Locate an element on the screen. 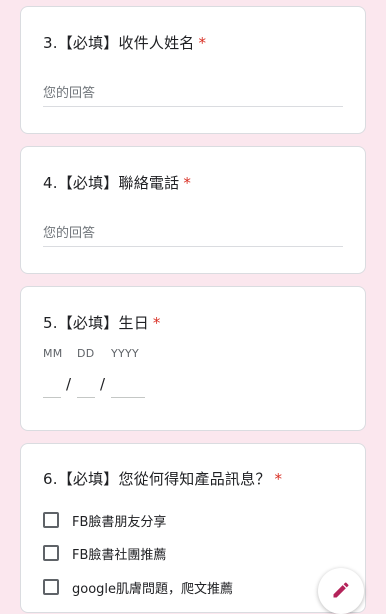  year-input is located at coordinates (128, 397).